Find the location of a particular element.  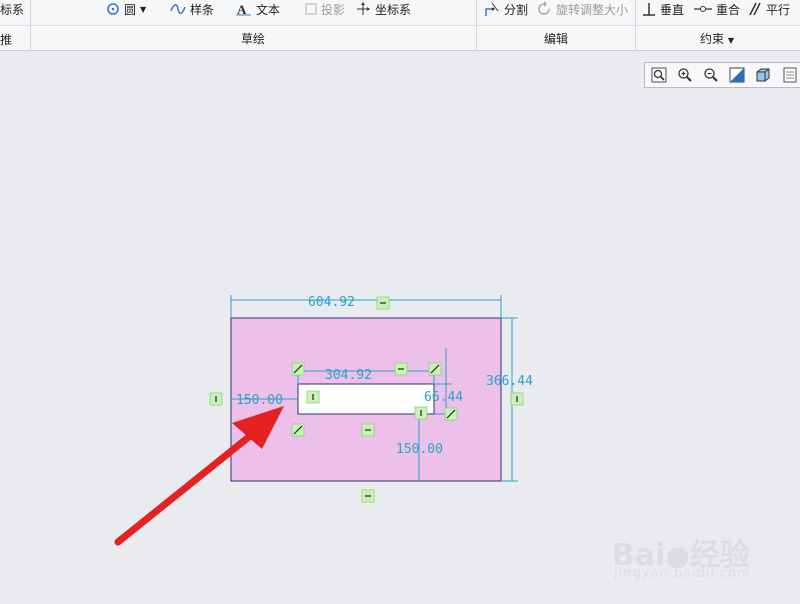

parallel-constraint-button: 平行 is located at coordinates (769, 9).